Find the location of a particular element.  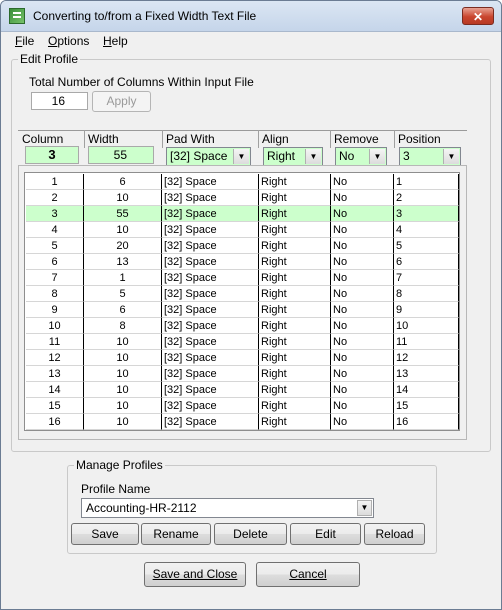

cell-column: 14 is located at coordinates (55, 390).